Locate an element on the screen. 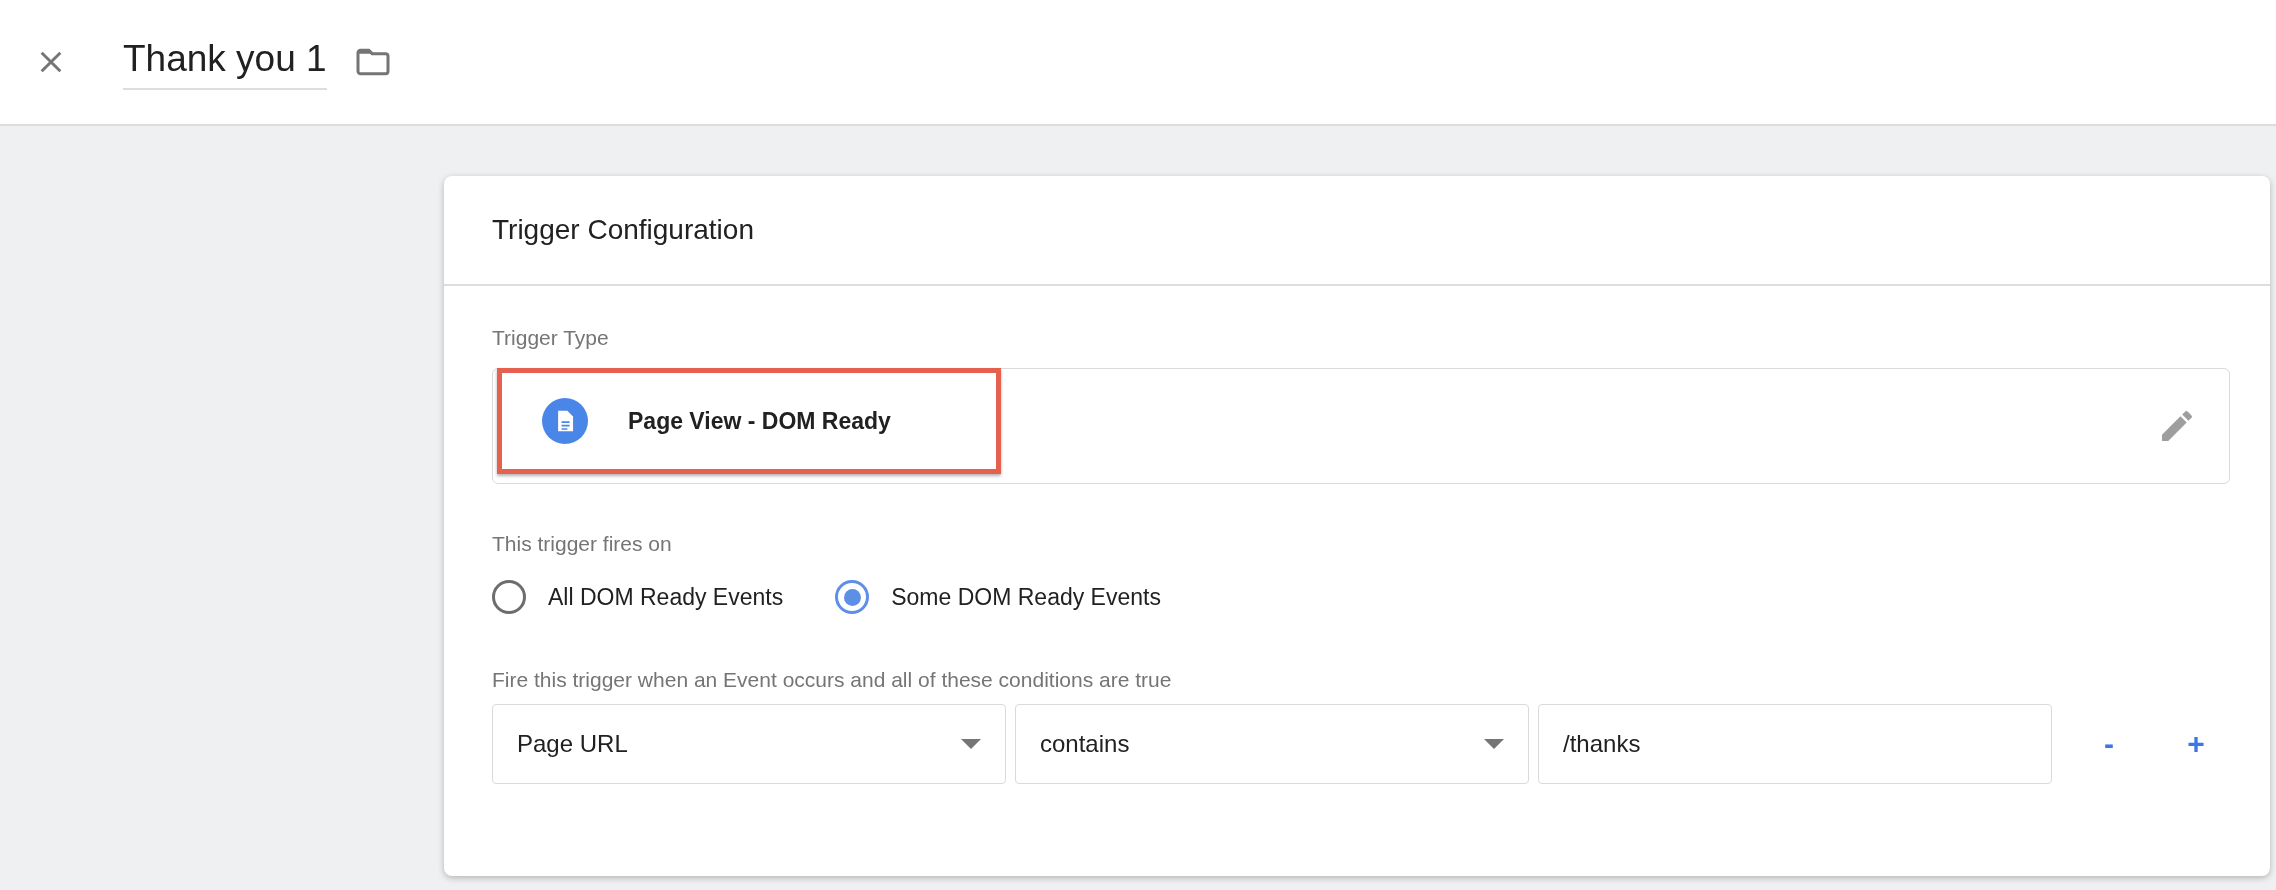 This screenshot has width=2276, height=890. radio-label: All DOM Ready Events is located at coordinates (666, 597).